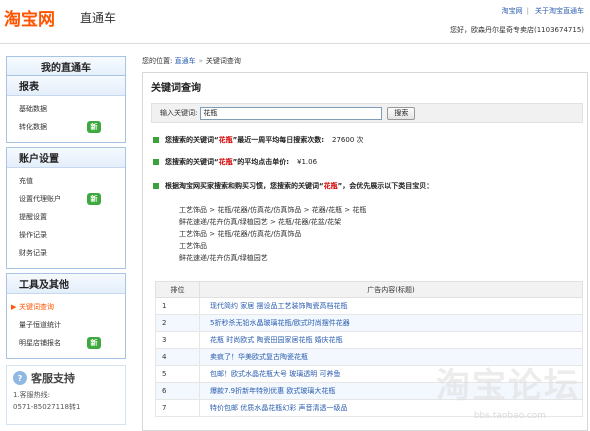 The width and height of the screenshot is (590, 431). What do you see at coordinates (177, 306) in the screenshot?
I see `rank-cell: 1` at bounding box center [177, 306].